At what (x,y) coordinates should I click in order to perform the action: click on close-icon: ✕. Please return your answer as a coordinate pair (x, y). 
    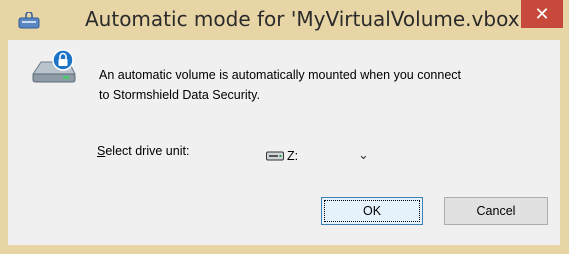
    Looking at the image, I should click on (542, 14).